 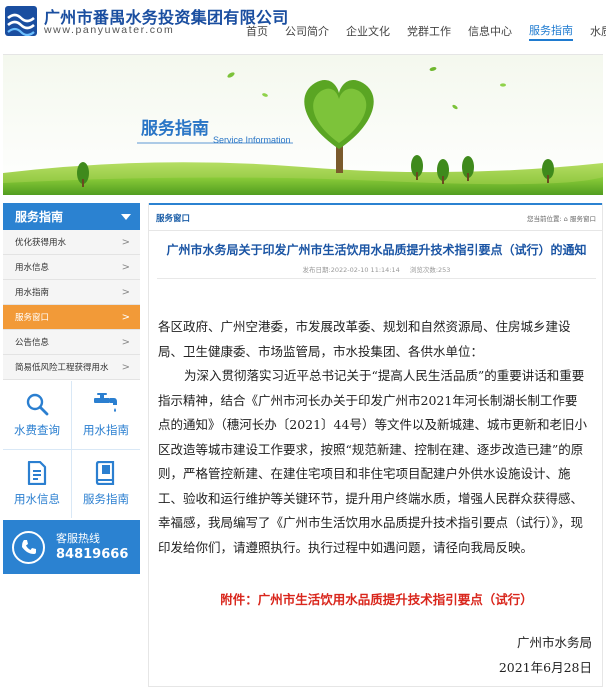 I want to click on nav-water-quality: 水质监测, so click(x=598, y=32).